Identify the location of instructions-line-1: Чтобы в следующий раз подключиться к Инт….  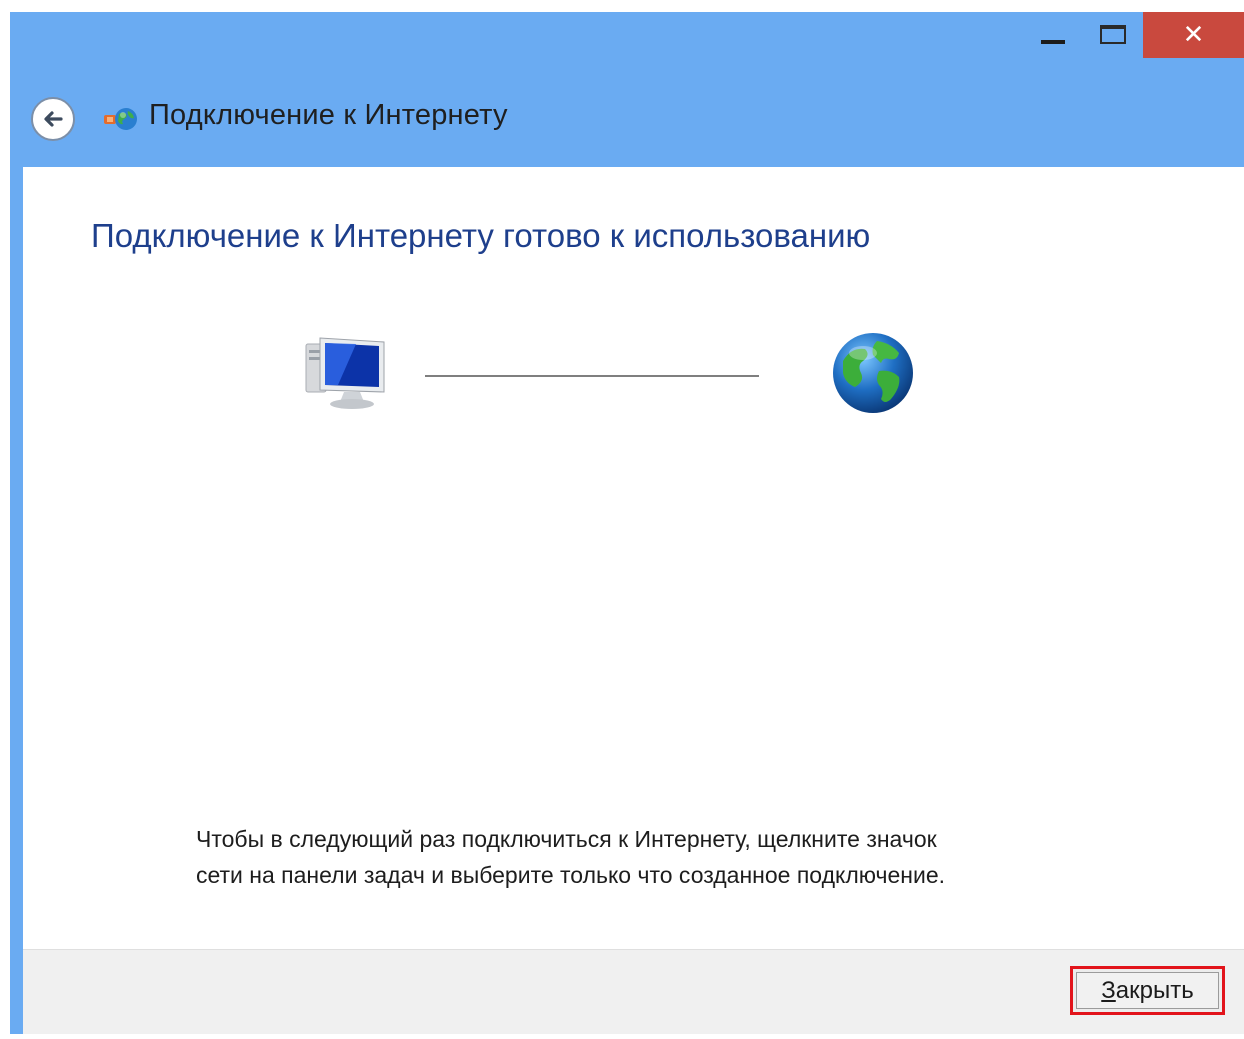
(566, 839).